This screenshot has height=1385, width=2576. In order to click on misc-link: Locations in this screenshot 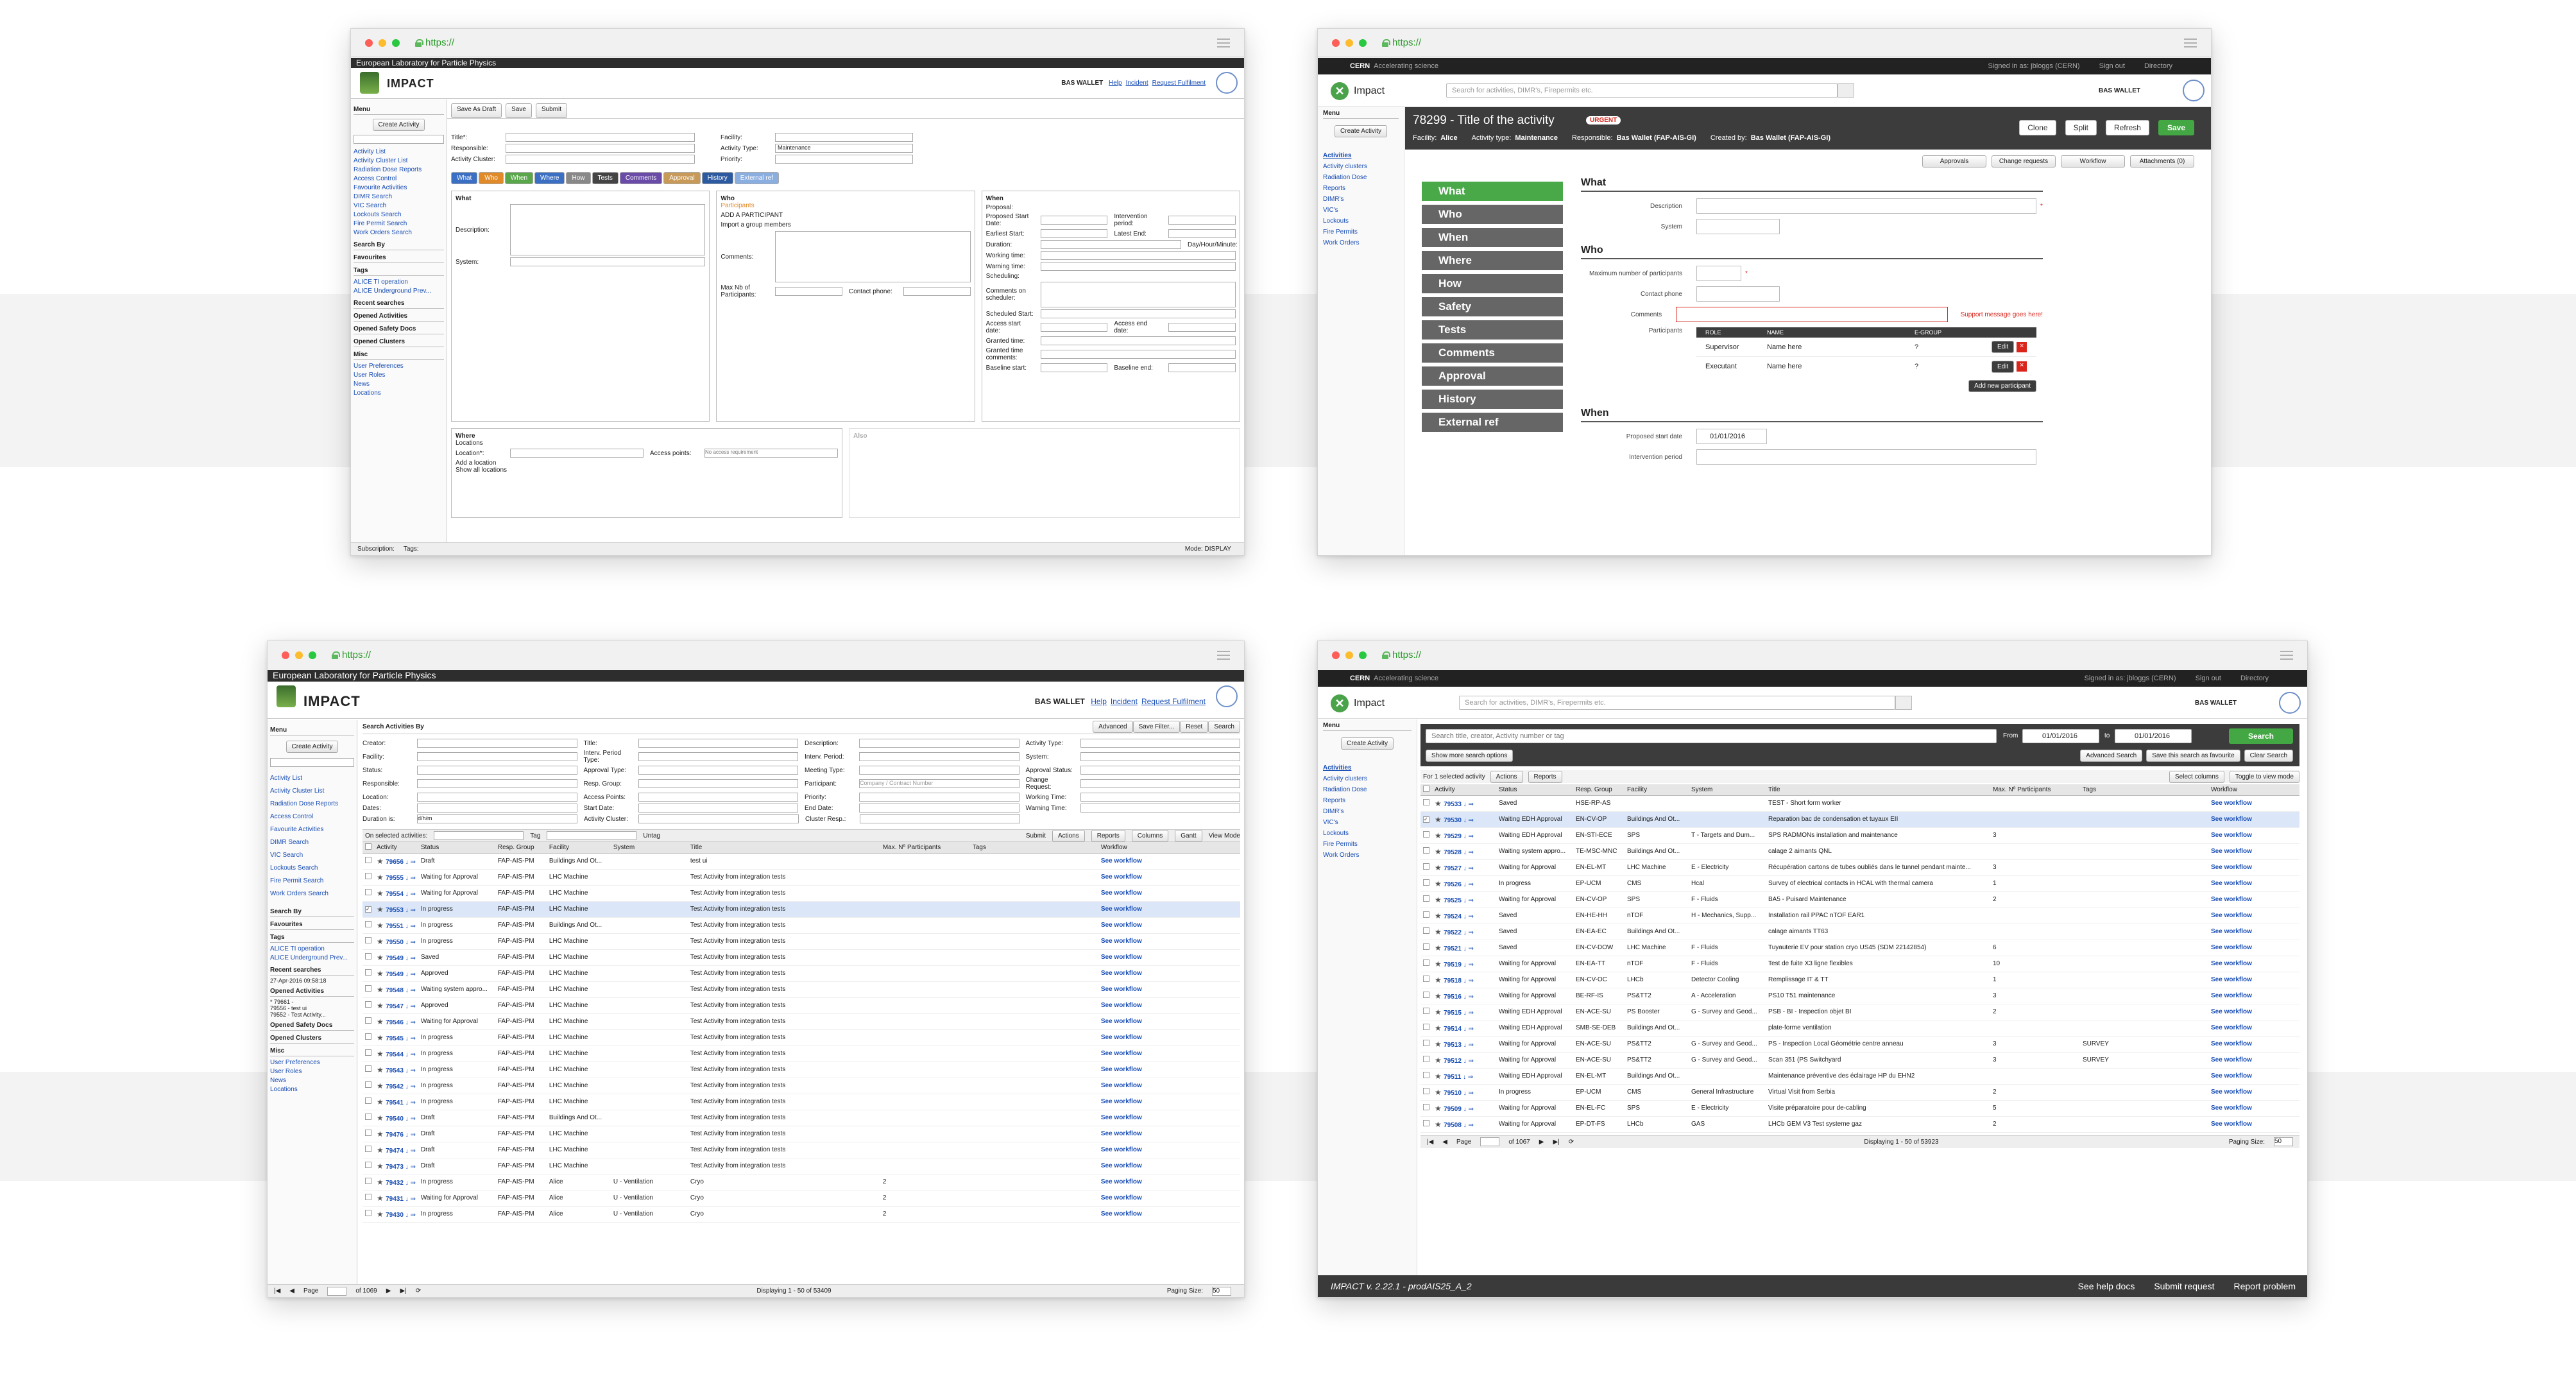, I will do `click(399, 393)`.